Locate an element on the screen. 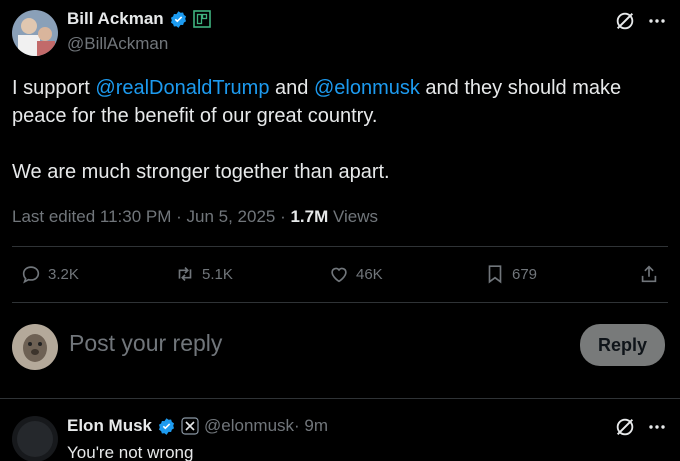 Image resolution: width=680 pixels, height=461 pixels. divider-bottom is located at coordinates (340, 398).